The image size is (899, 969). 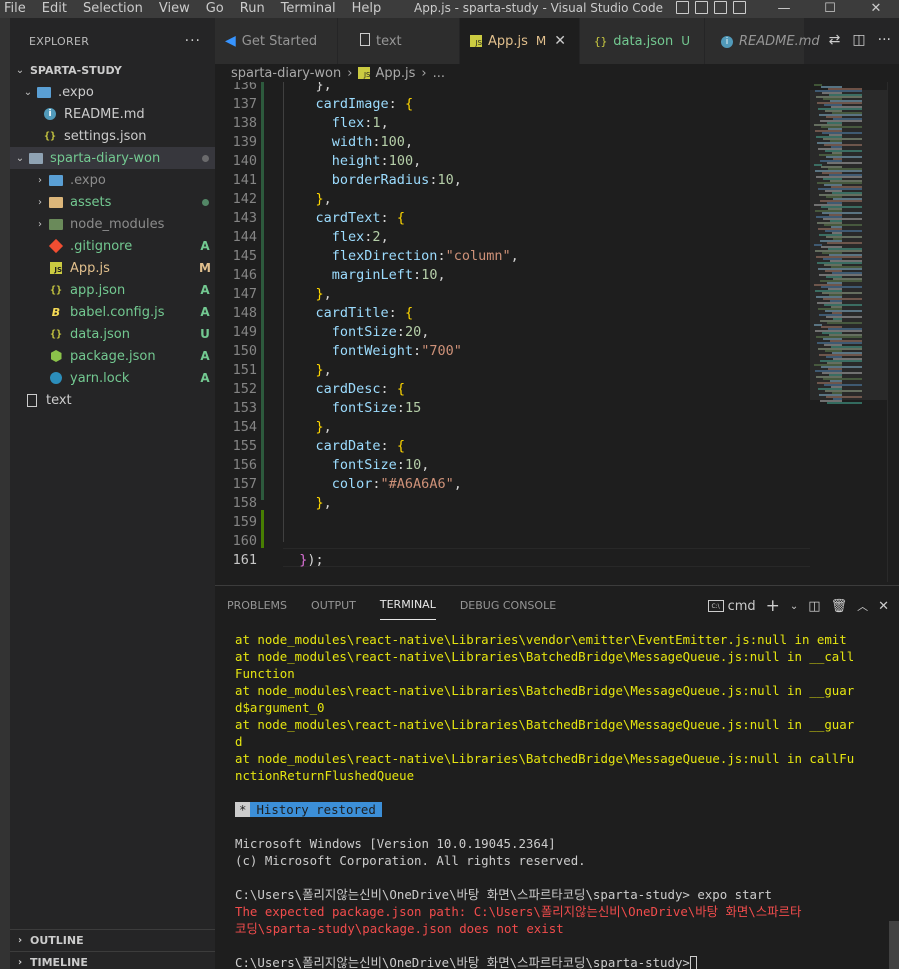 I want to click on tab-data-json: {} data.json U, so click(x=642, y=41).